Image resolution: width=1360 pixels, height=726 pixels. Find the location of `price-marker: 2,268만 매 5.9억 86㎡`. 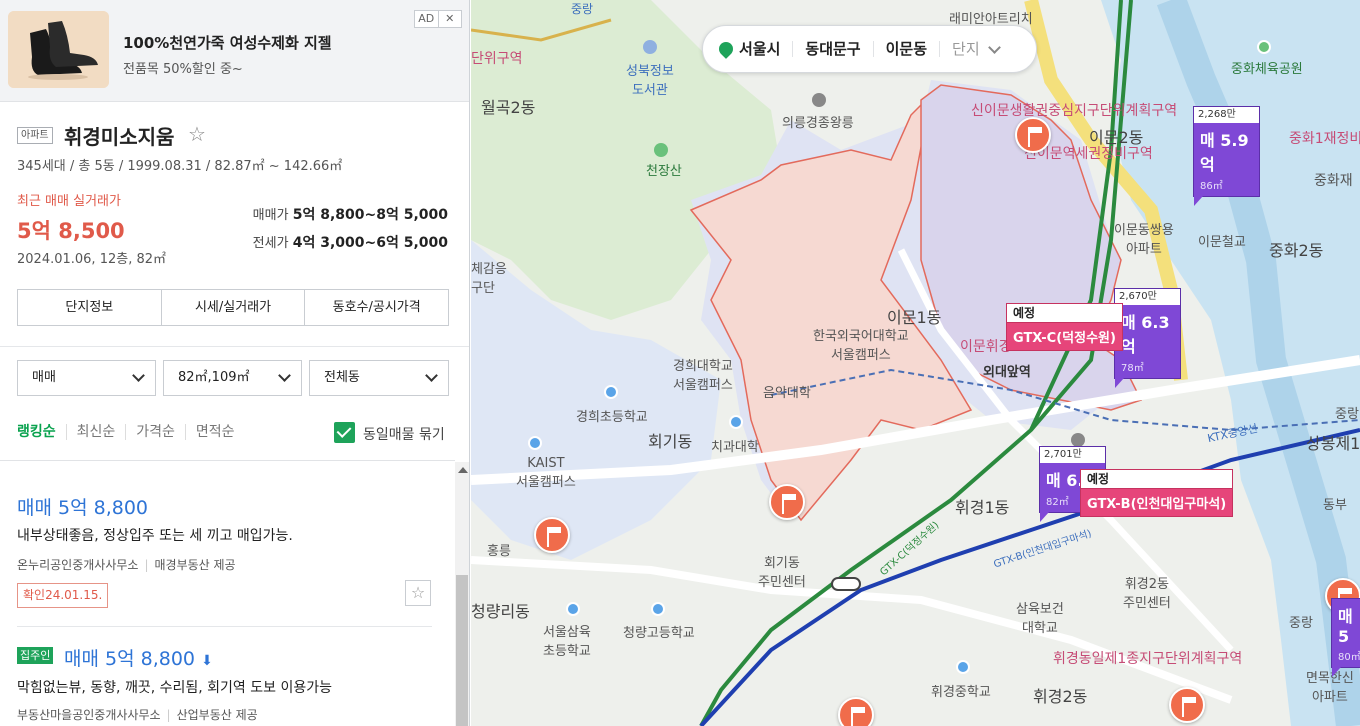

price-marker: 2,268만 매 5.9억 86㎡ is located at coordinates (1226, 156).